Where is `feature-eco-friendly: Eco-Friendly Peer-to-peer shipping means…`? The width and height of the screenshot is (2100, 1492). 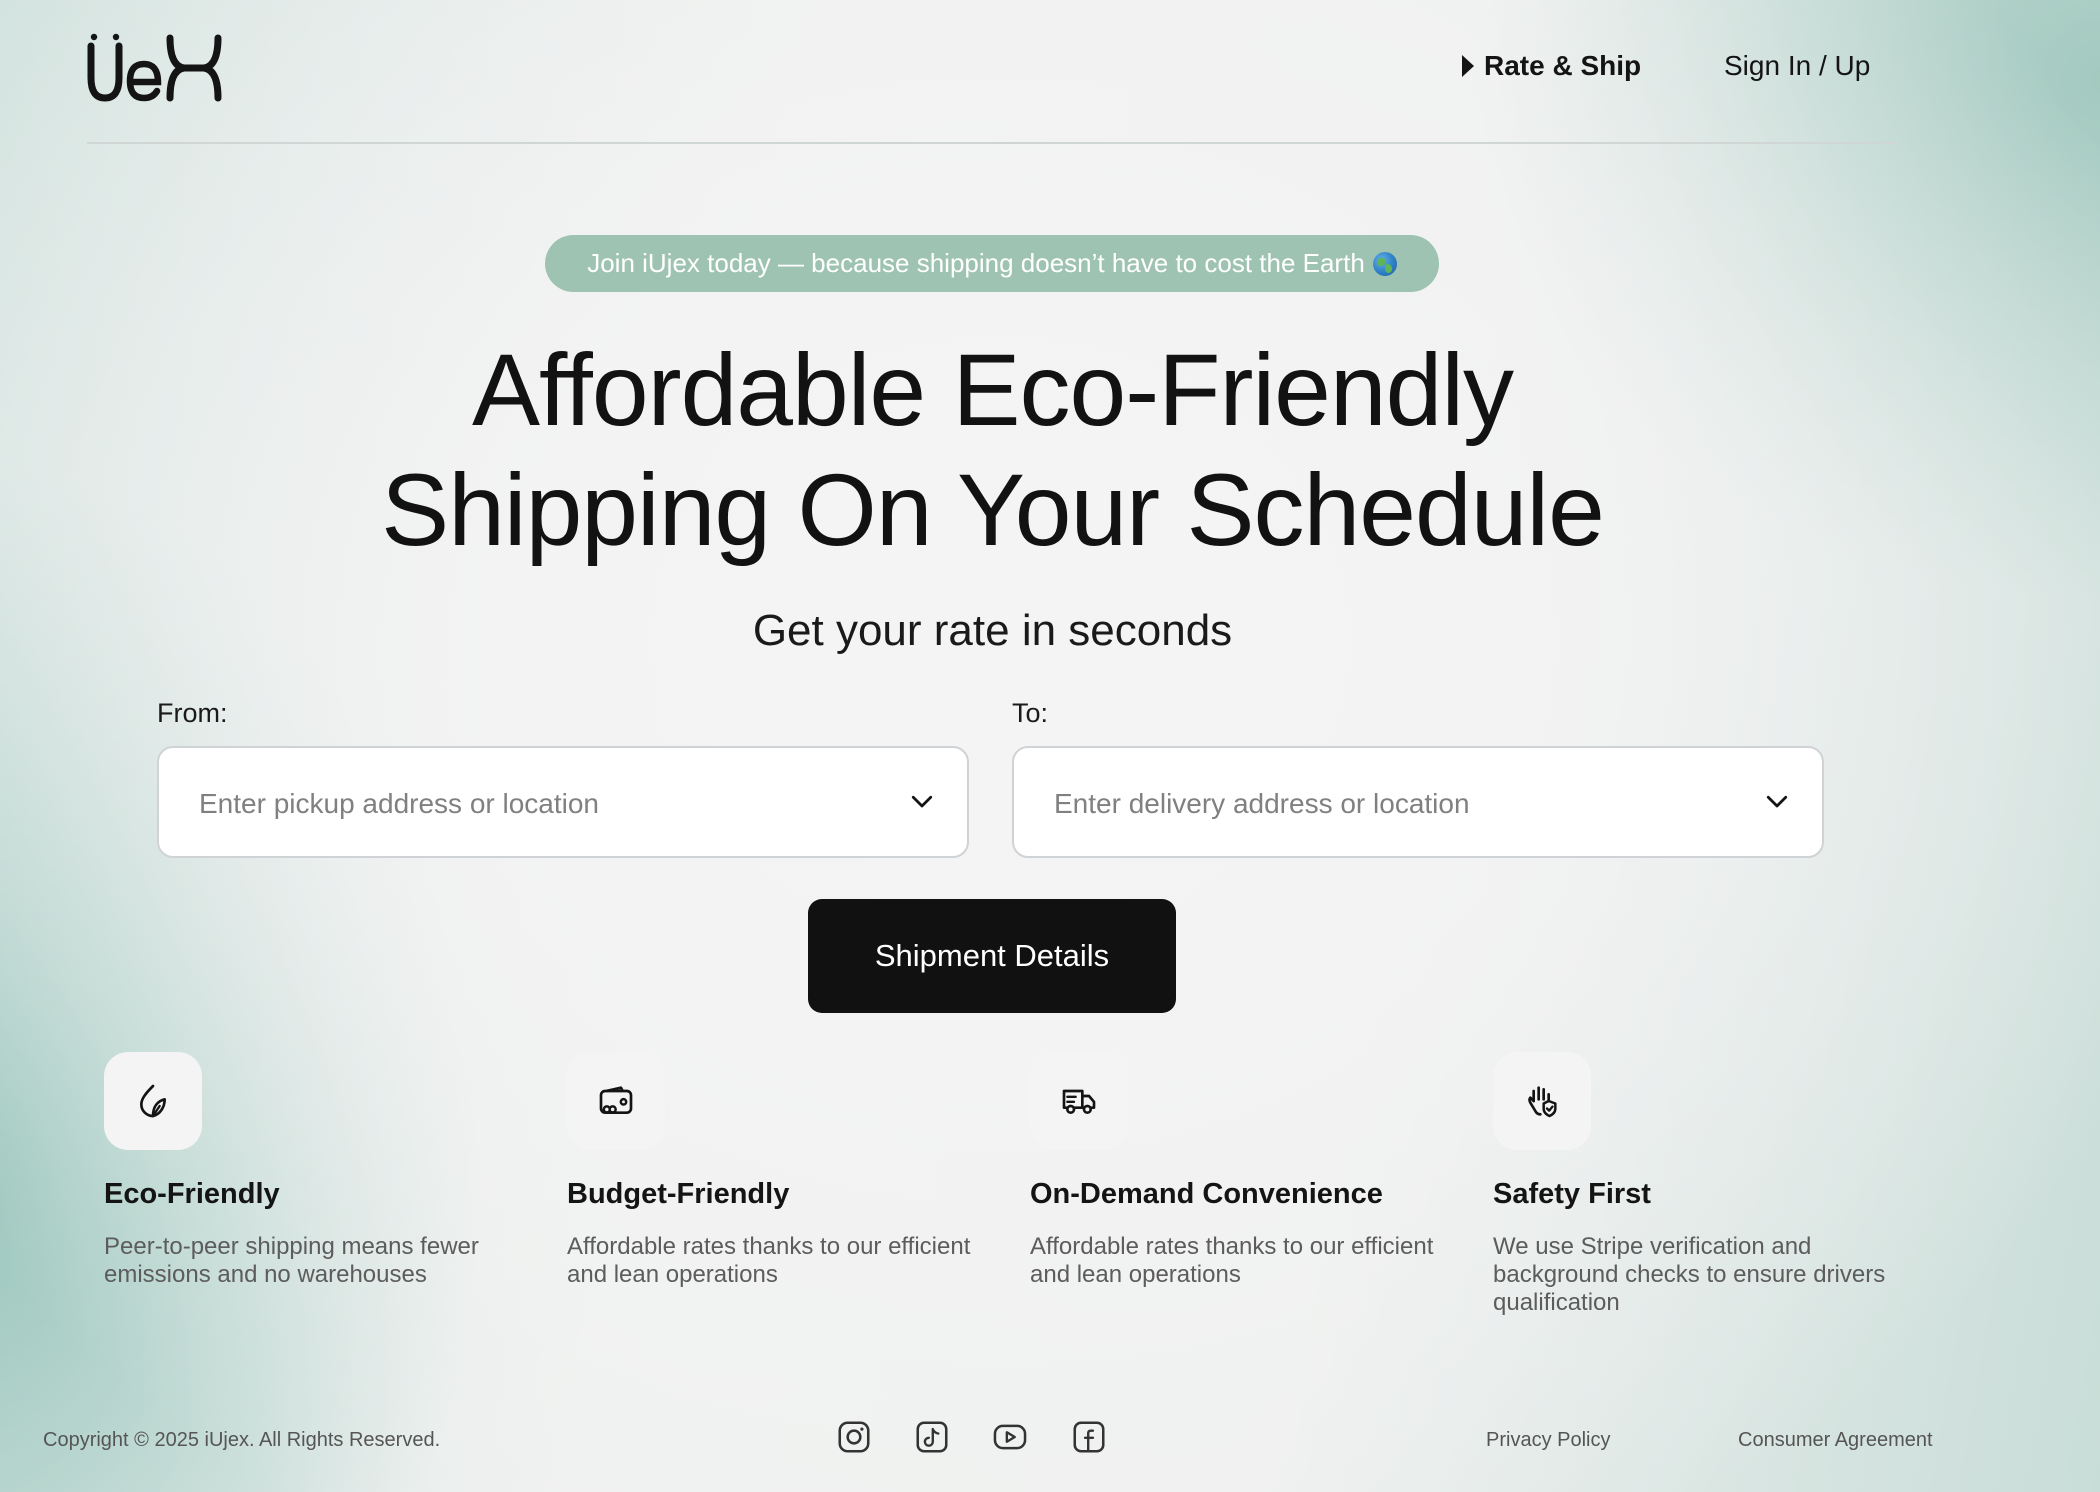 feature-eco-friendly: Eco-Friendly Peer-to-peer shipping means… is located at coordinates (314, 1170).